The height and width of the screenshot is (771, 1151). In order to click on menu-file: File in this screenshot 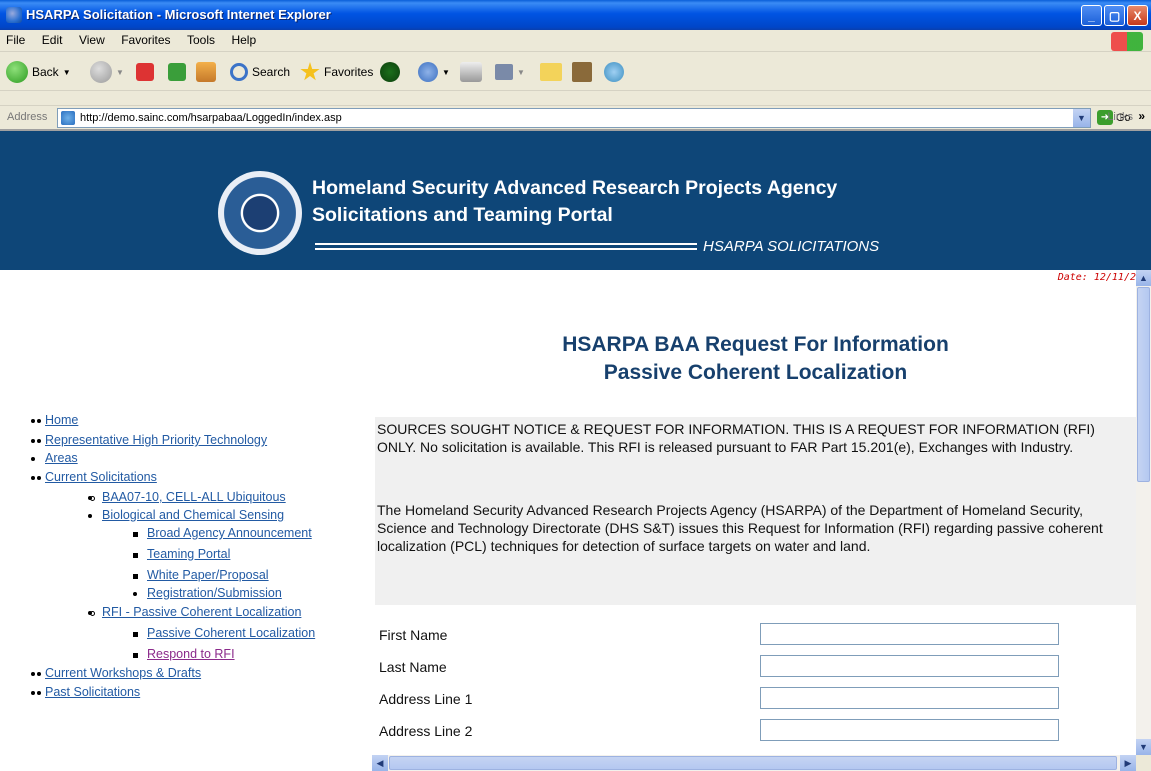, I will do `click(15, 38)`.